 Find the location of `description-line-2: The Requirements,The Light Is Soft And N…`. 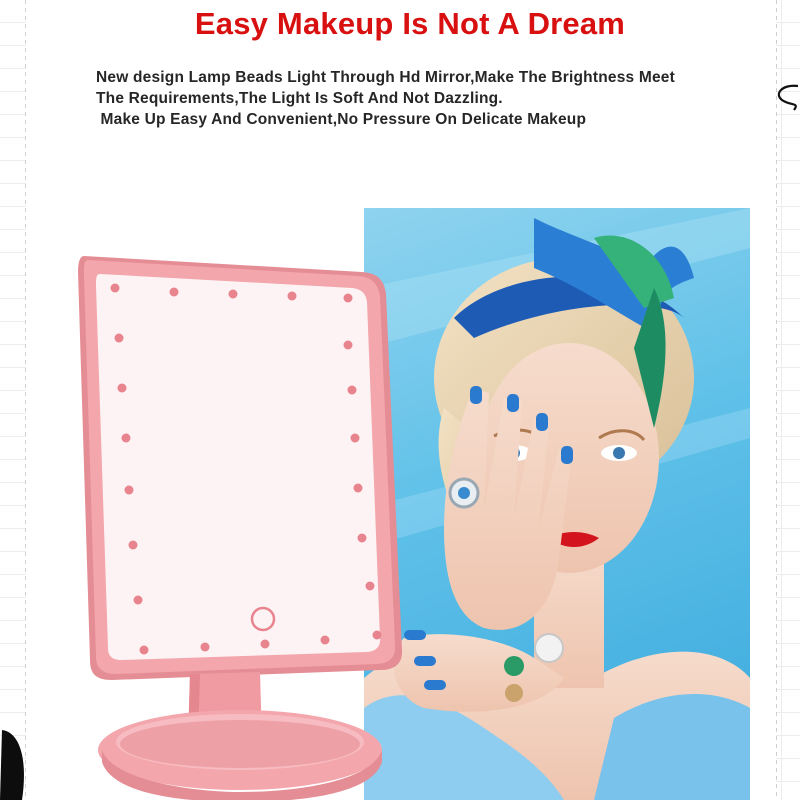

description-line-2: The Requirements,The Light Is Soft And N… is located at coordinates (299, 98).